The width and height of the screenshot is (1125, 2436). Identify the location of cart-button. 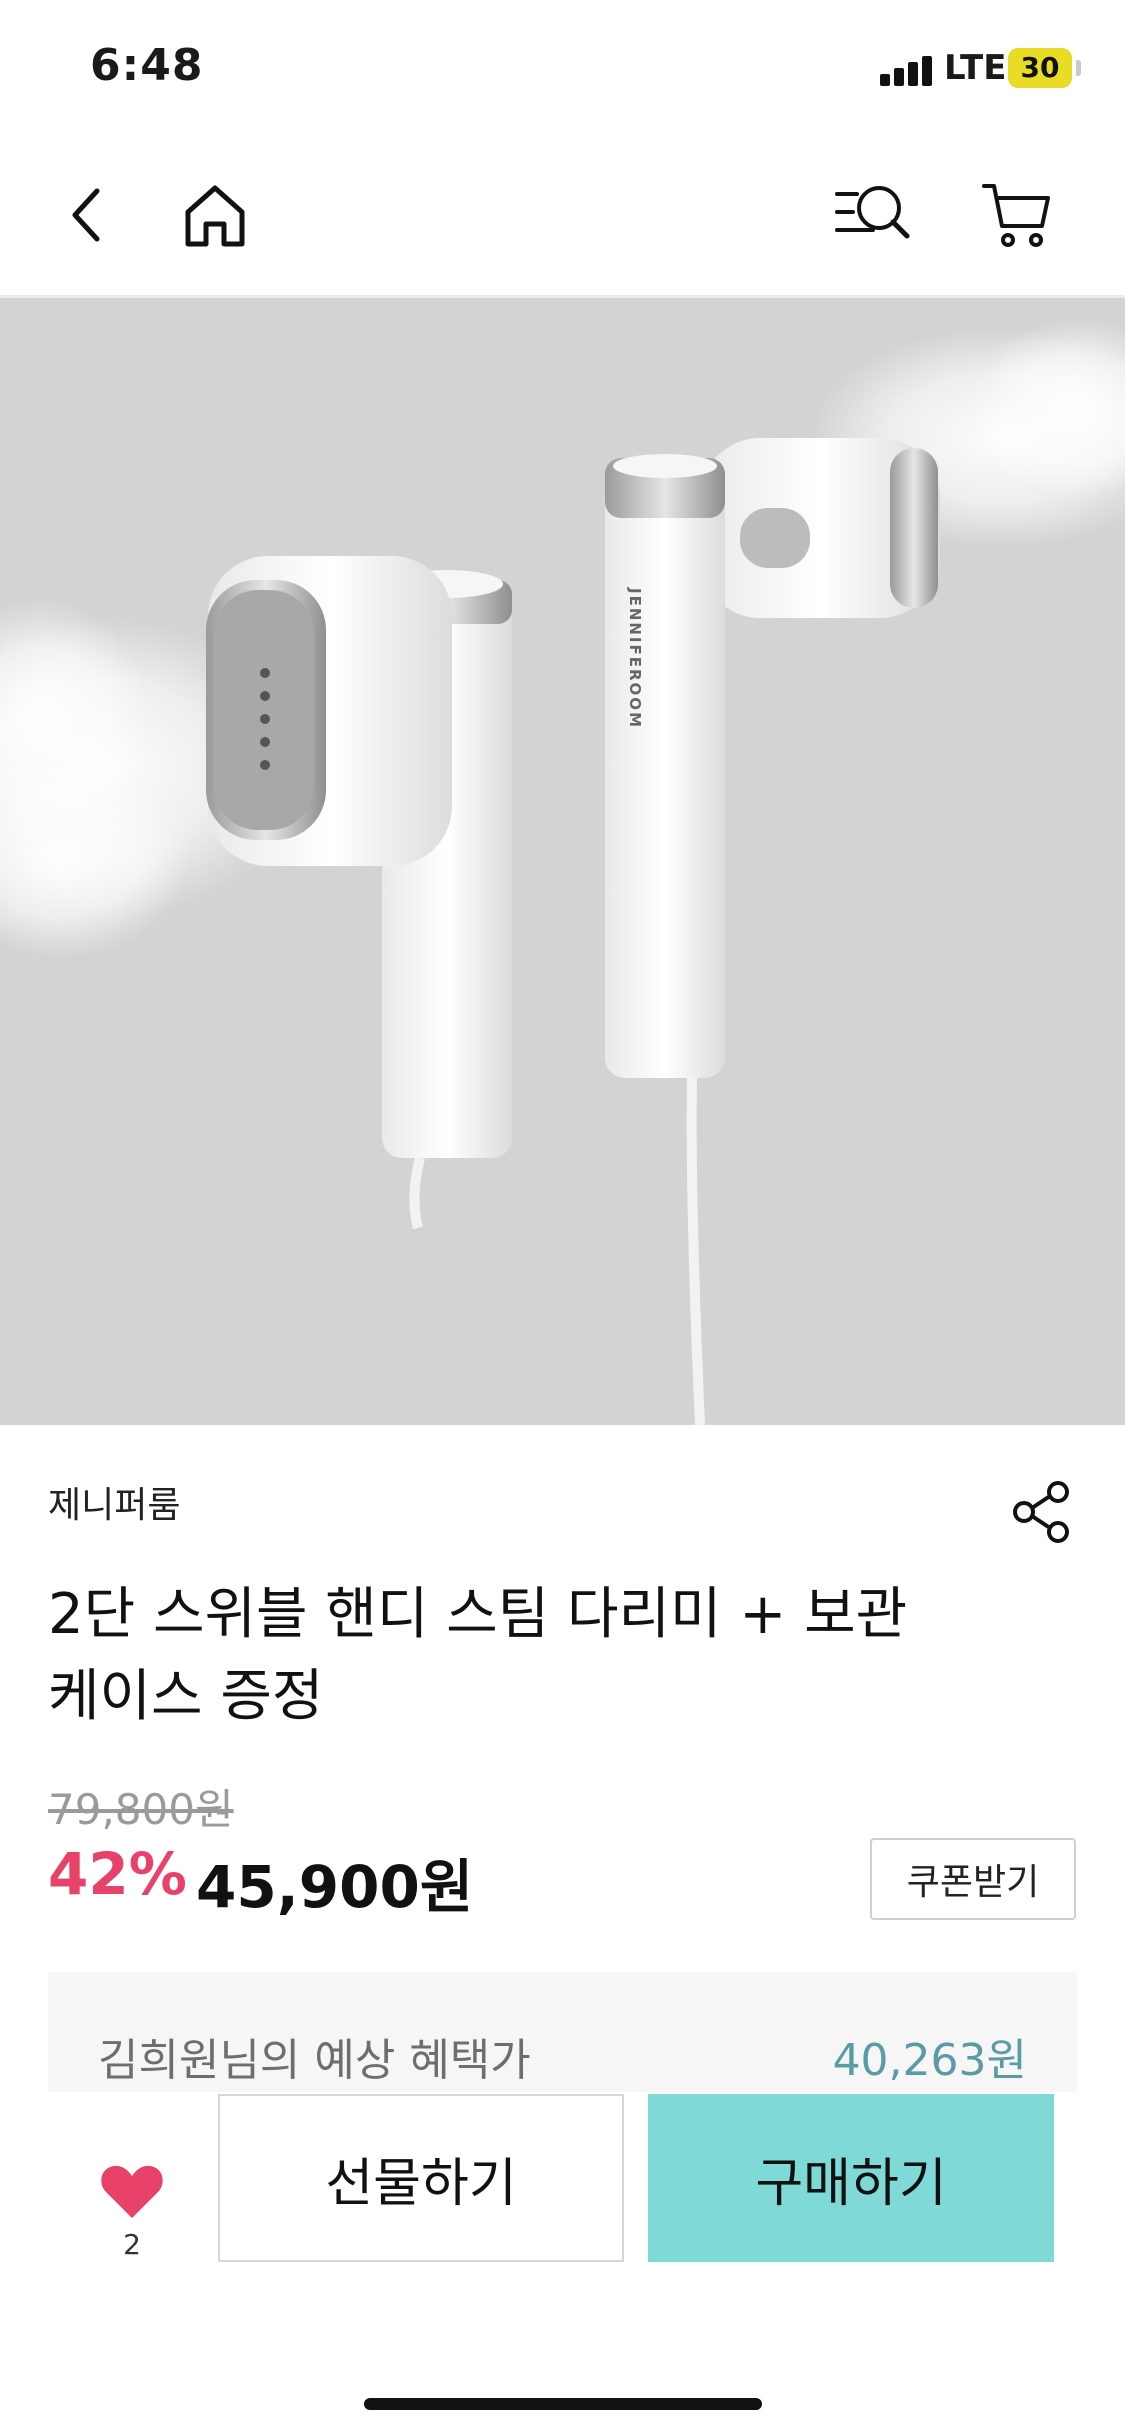
(1017, 215).